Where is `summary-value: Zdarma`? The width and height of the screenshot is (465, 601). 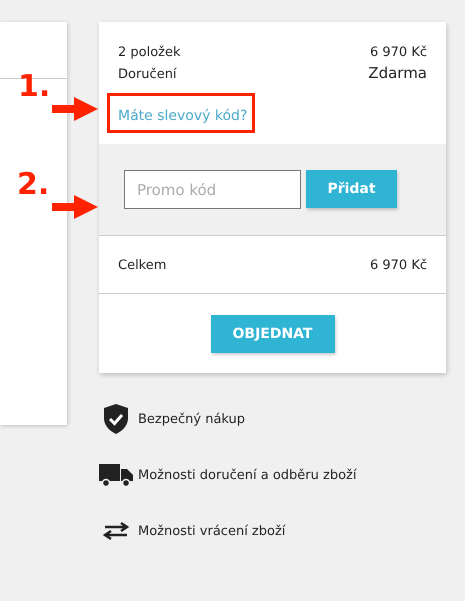
summary-value: Zdarma is located at coordinates (397, 73).